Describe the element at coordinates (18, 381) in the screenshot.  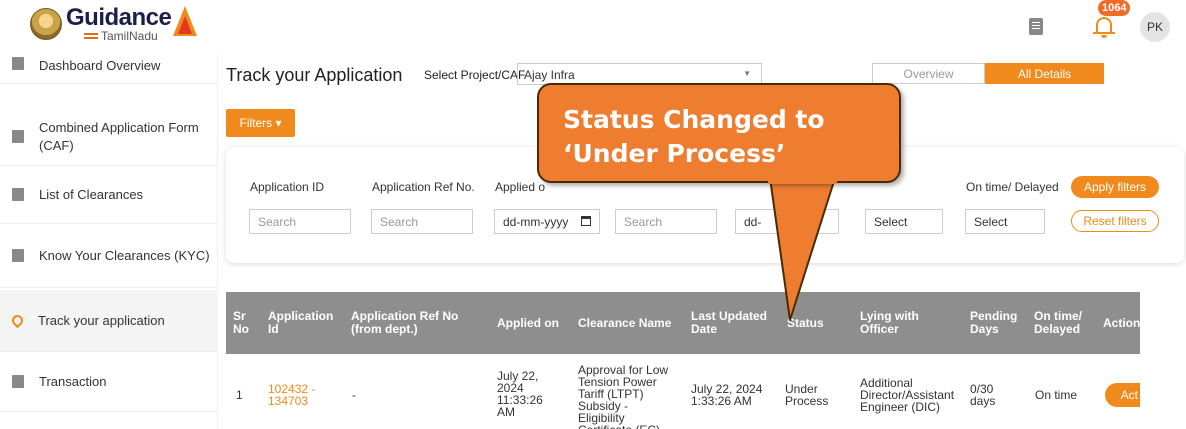
I see `transaction-icon` at that location.